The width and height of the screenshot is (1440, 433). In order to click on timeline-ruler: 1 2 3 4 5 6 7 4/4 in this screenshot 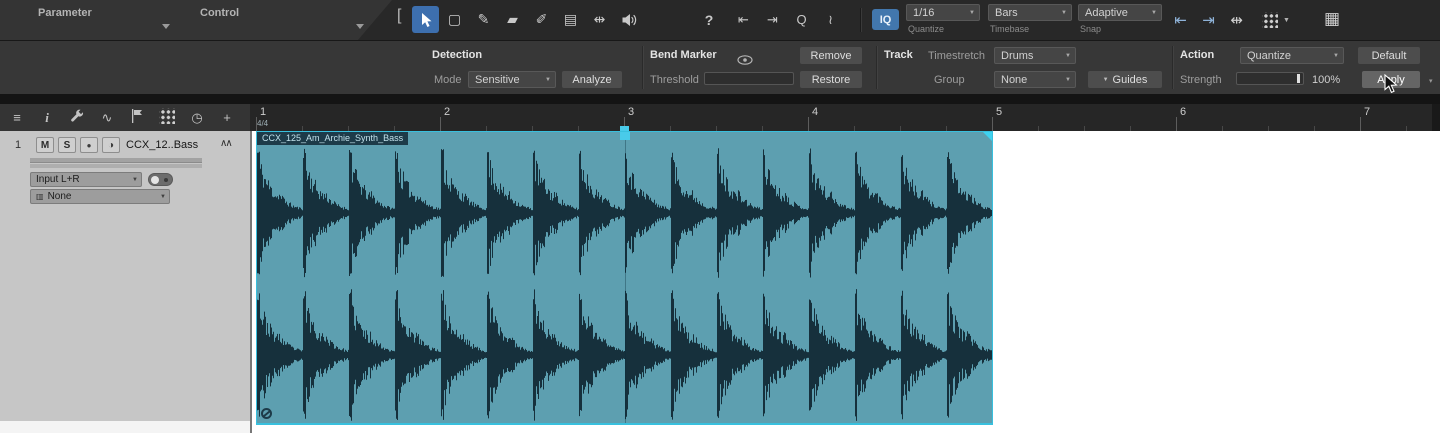, I will do `click(841, 117)`.